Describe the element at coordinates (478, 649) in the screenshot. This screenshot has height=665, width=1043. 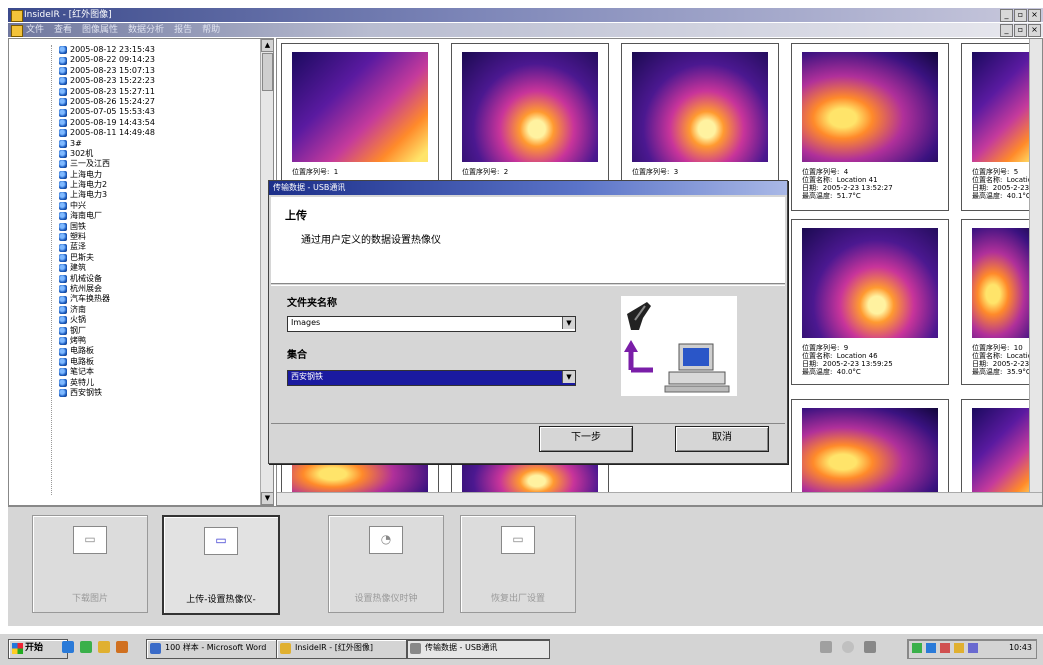
I see `task-usb-transfer: 传输数据 - USB通讯` at that location.